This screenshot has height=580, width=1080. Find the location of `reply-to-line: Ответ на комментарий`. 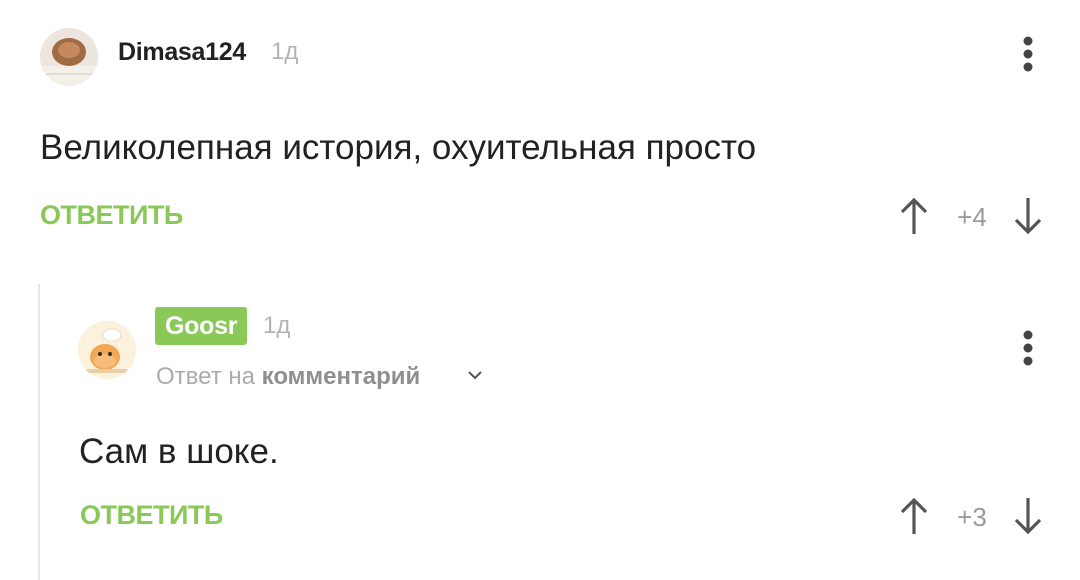

reply-to-line: Ответ на комментарий is located at coordinates (288, 377).